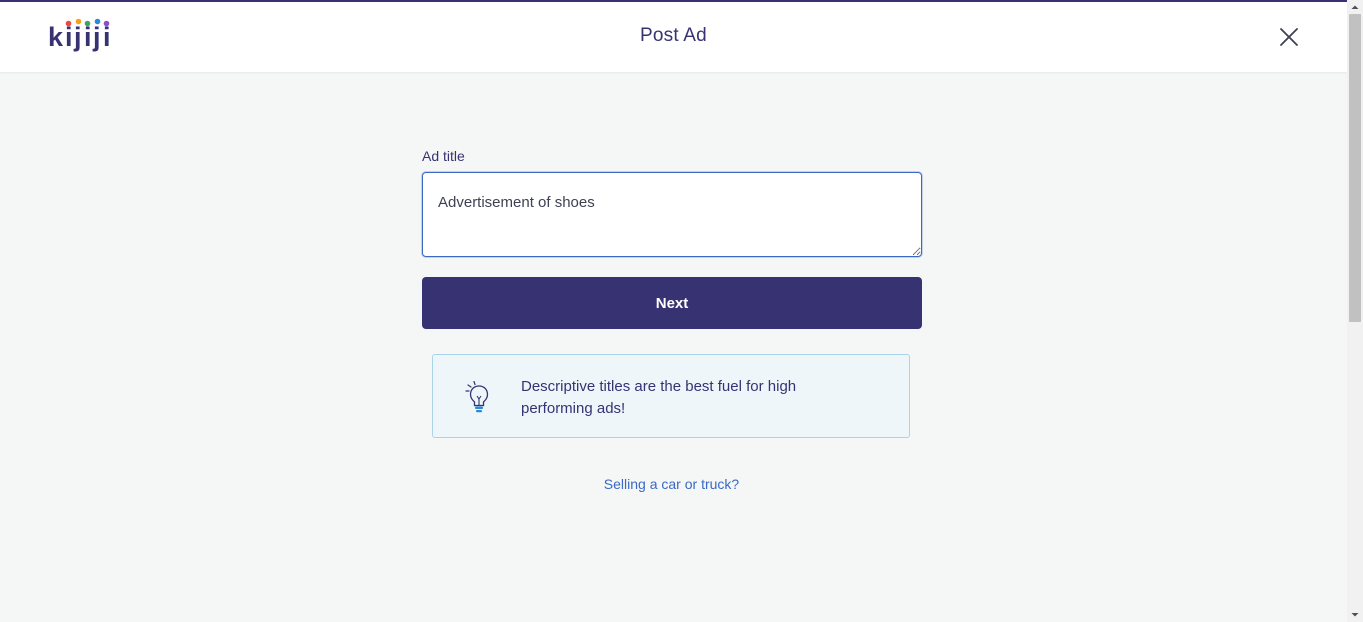  What do you see at coordinates (443, 156) in the screenshot?
I see `ad-title-label: Ad title` at bounding box center [443, 156].